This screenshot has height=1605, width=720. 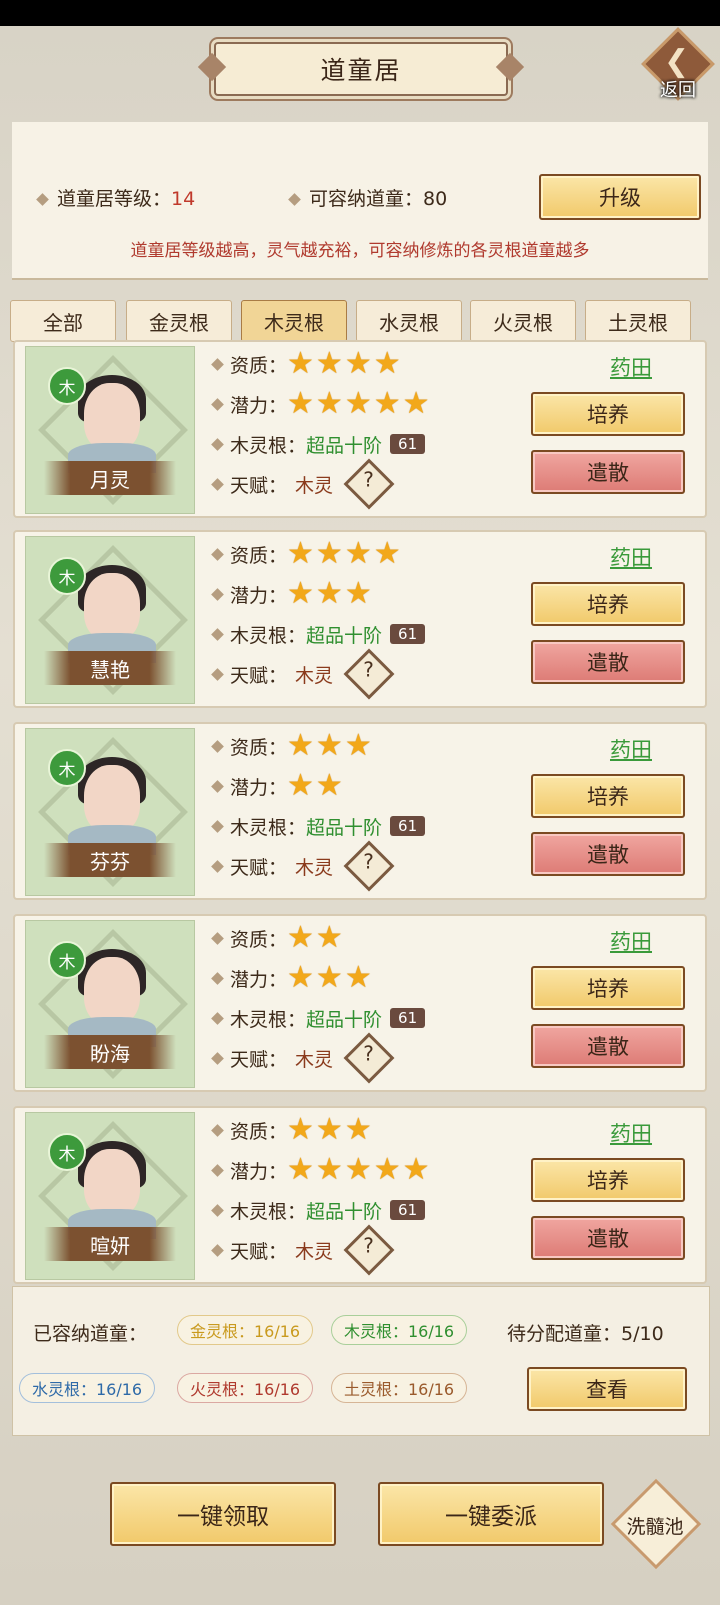 What do you see at coordinates (179, 321) in the screenshot?
I see `tab-gold: 金灵根` at bounding box center [179, 321].